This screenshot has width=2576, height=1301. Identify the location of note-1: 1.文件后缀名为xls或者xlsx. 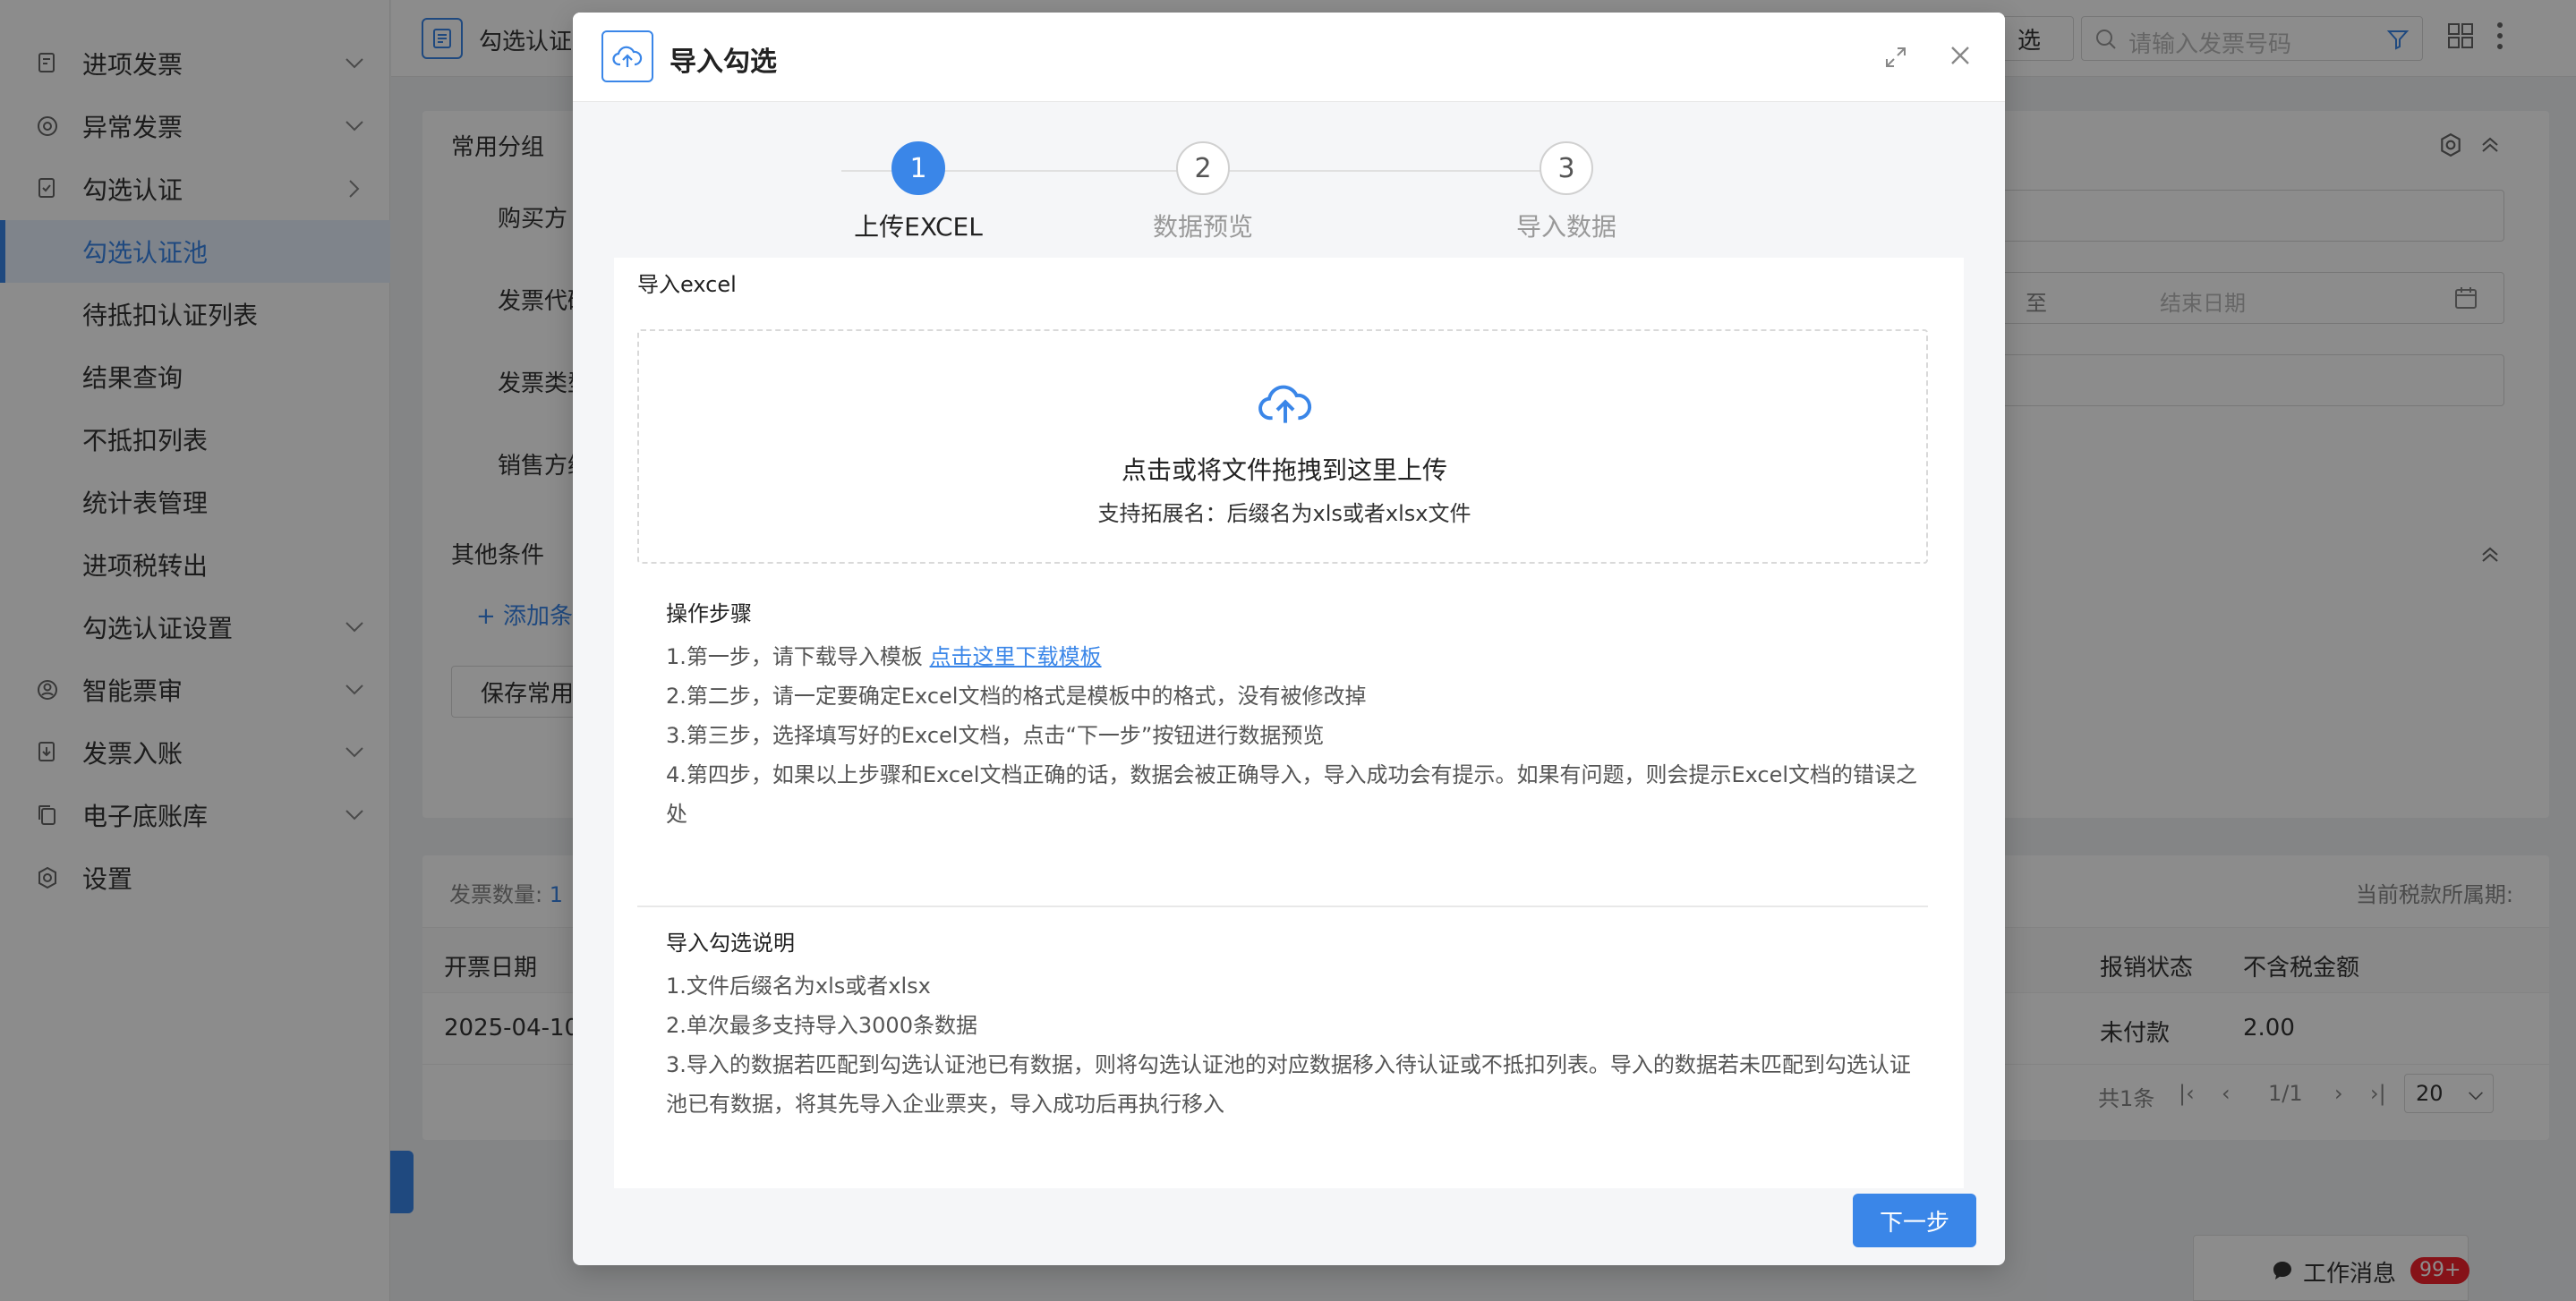
(798, 986).